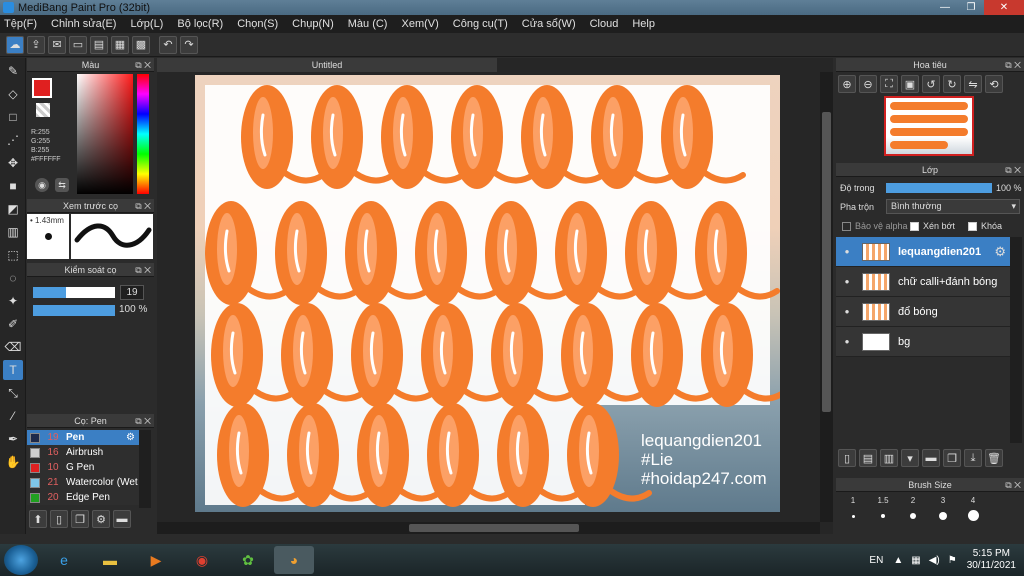 This screenshot has height=576, width=1024. What do you see at coordinates (202, 560) in the screenshot?
I see `chrome-icon: ◉` at bounding box center [202, 560].